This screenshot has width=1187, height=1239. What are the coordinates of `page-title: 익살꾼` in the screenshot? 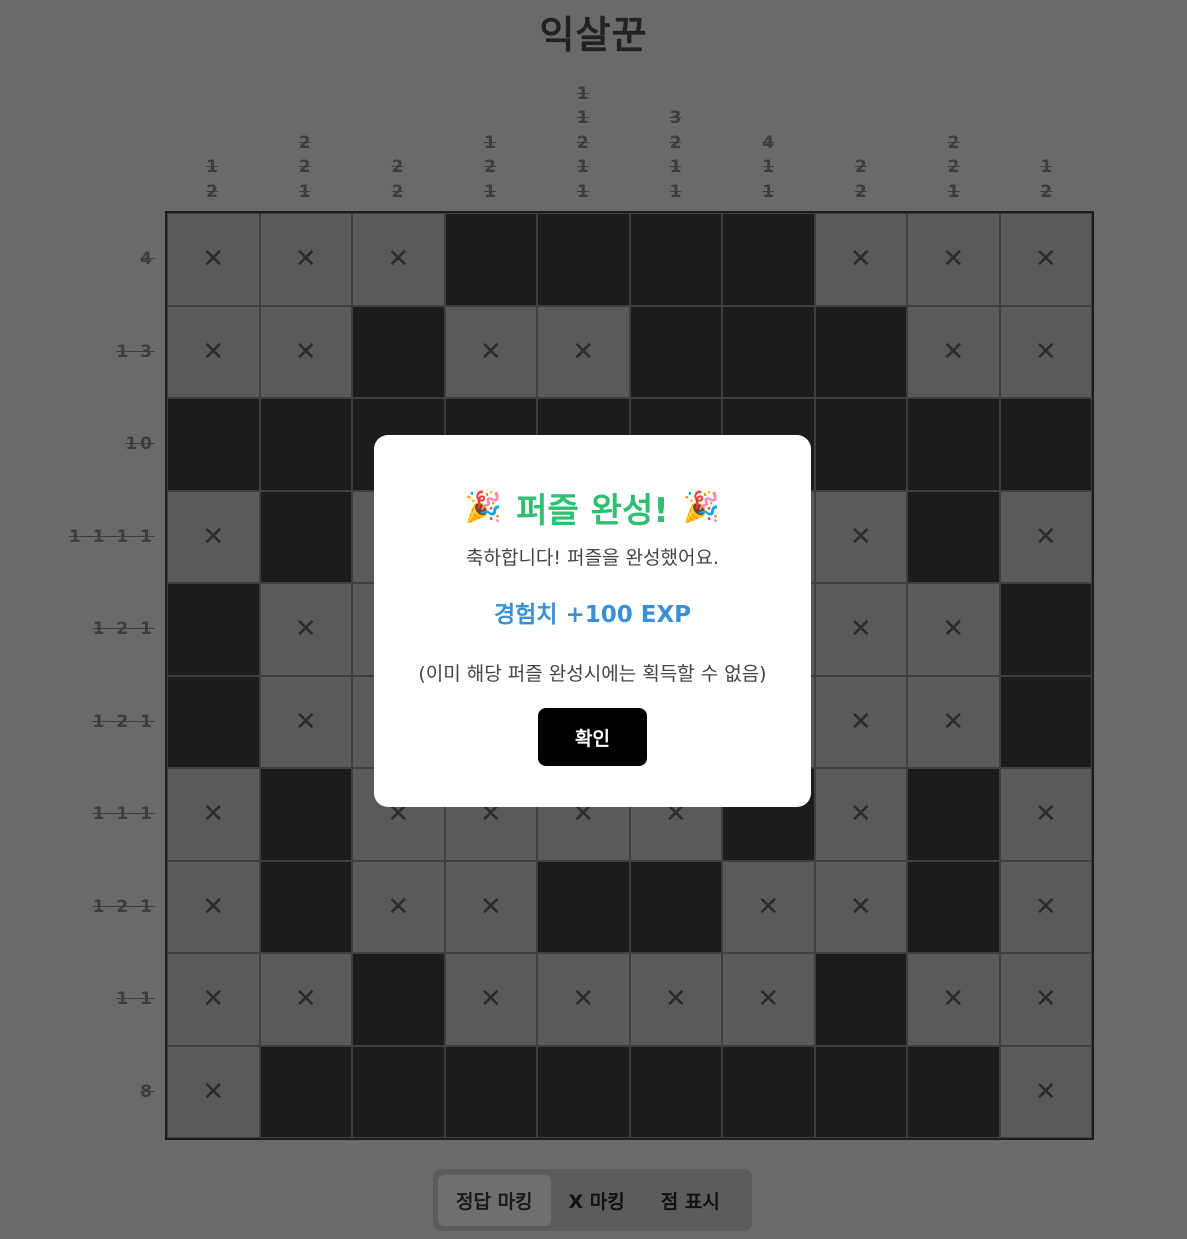 It's located at (593, 35).